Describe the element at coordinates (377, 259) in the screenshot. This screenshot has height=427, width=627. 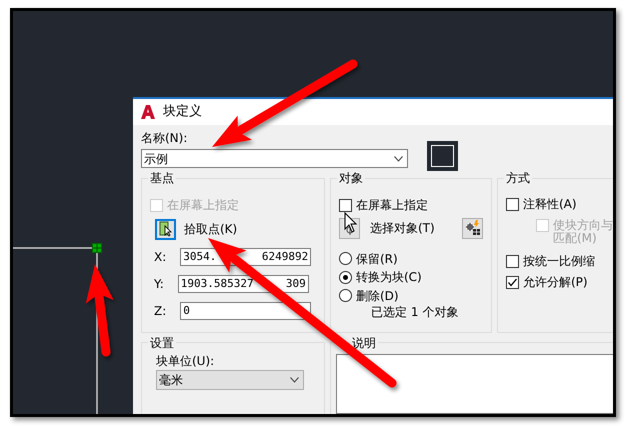
I see `radio-label: 保留(R)` at that location.